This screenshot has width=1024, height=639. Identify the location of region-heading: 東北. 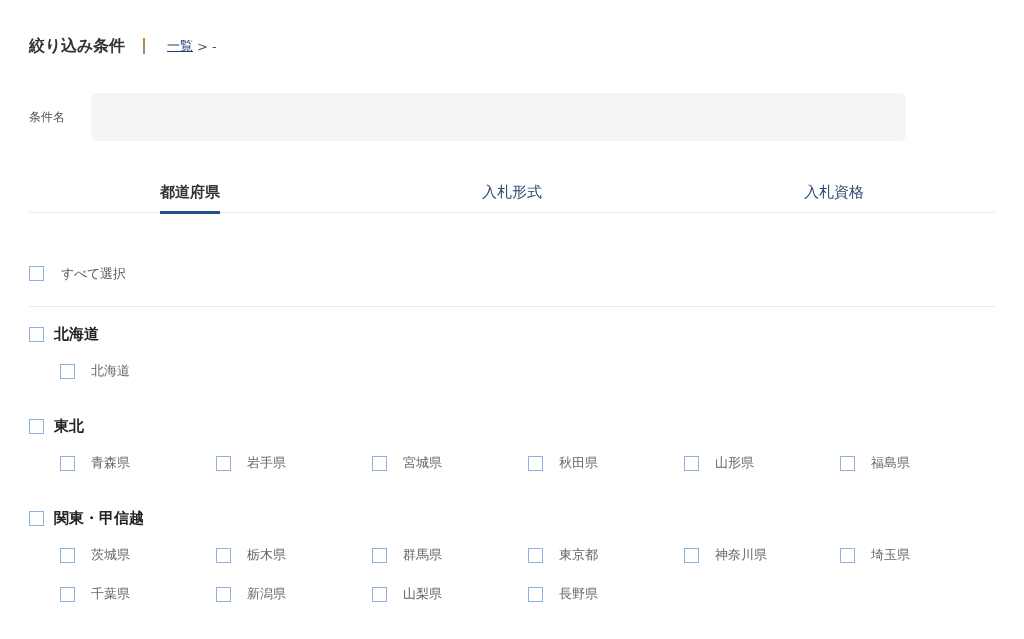
(69, 426).